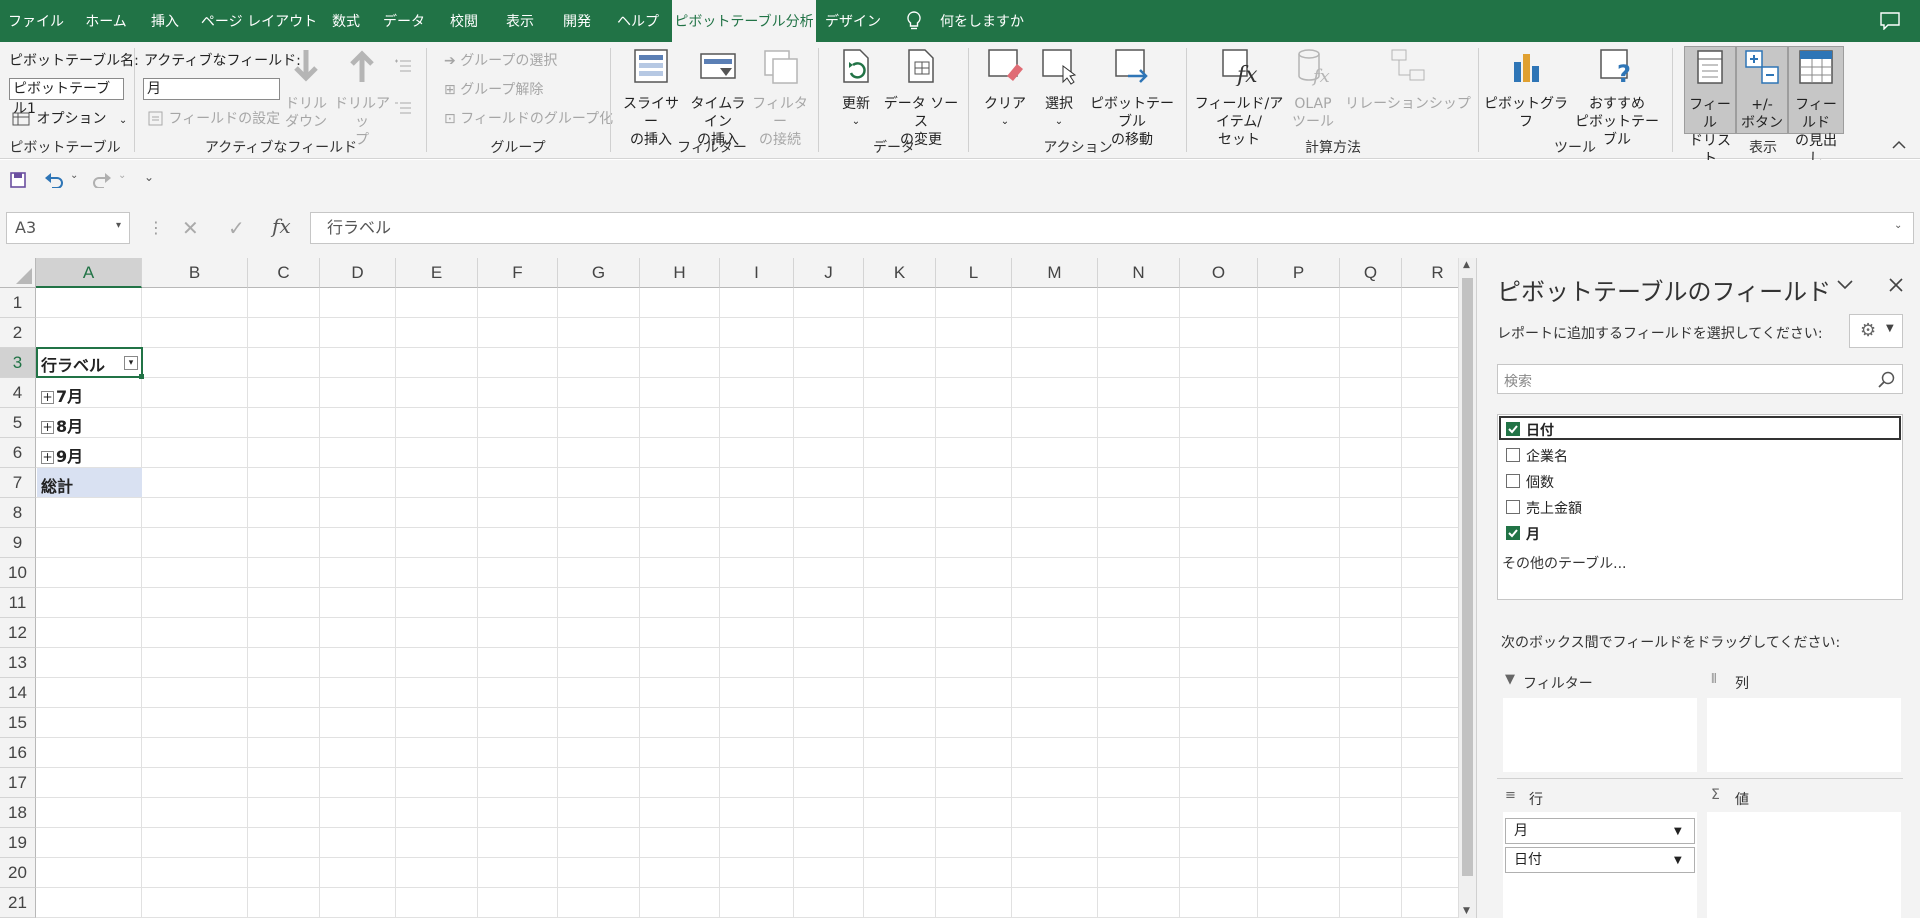  Describe the element at coordinates (89, 273) in the screenshot. I see `column-header-a: A` at that location.